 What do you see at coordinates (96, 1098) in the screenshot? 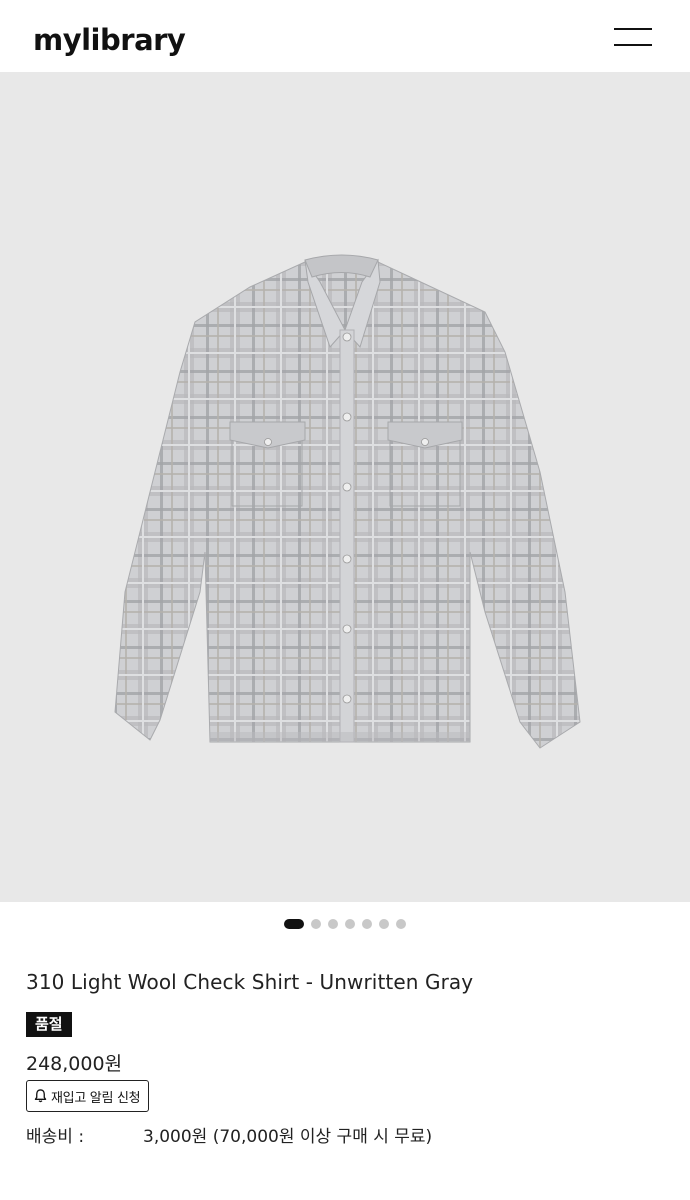
I see `restock-alert-label: 재입고 알림 신청` at bounding box center [96, 1098].